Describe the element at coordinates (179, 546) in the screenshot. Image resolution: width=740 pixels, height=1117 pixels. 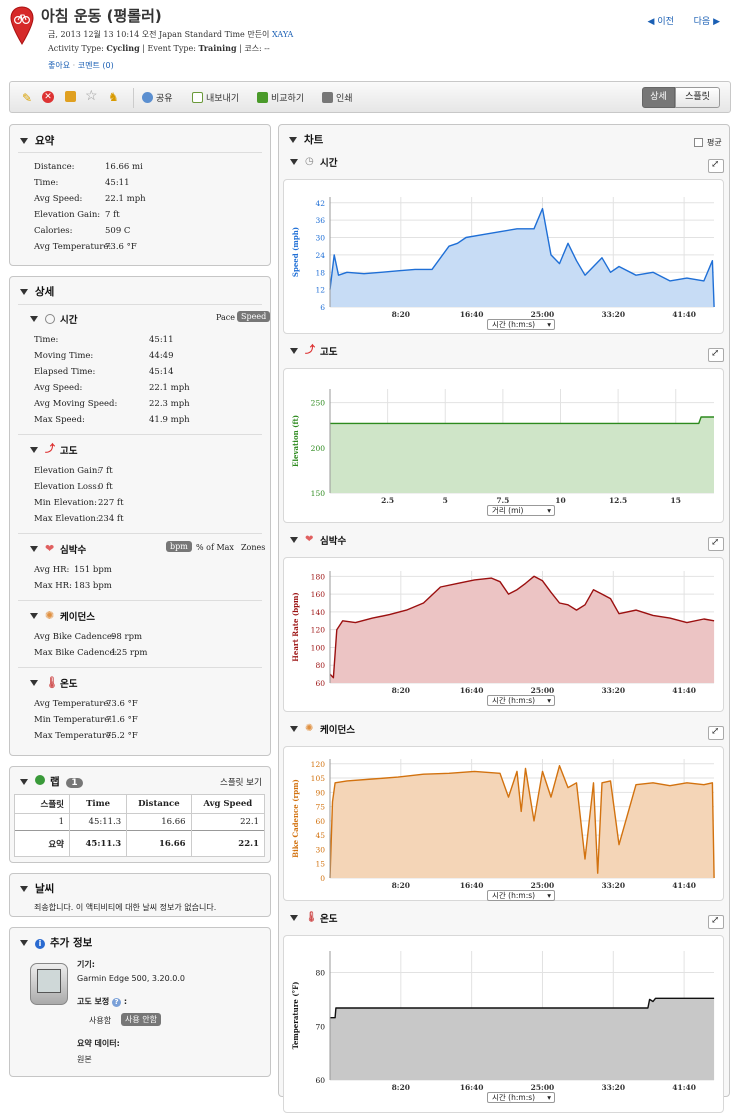
I see `bpm-toggle: bpm` at that location.